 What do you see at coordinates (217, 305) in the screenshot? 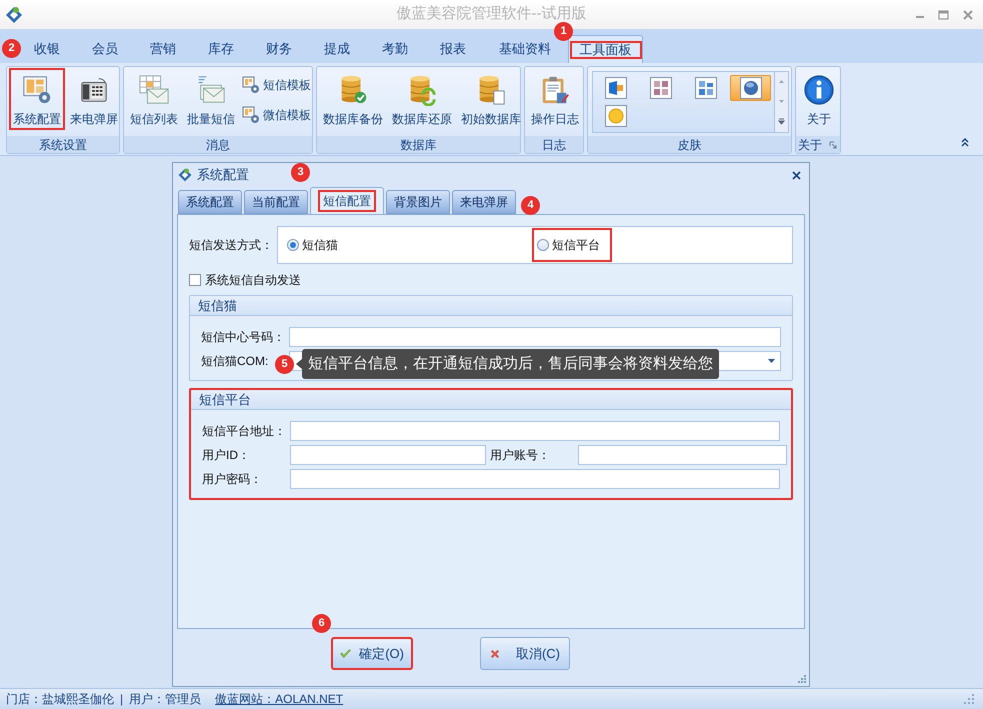
I see `group-title: 短信猫` at bounding box center [217, 305].